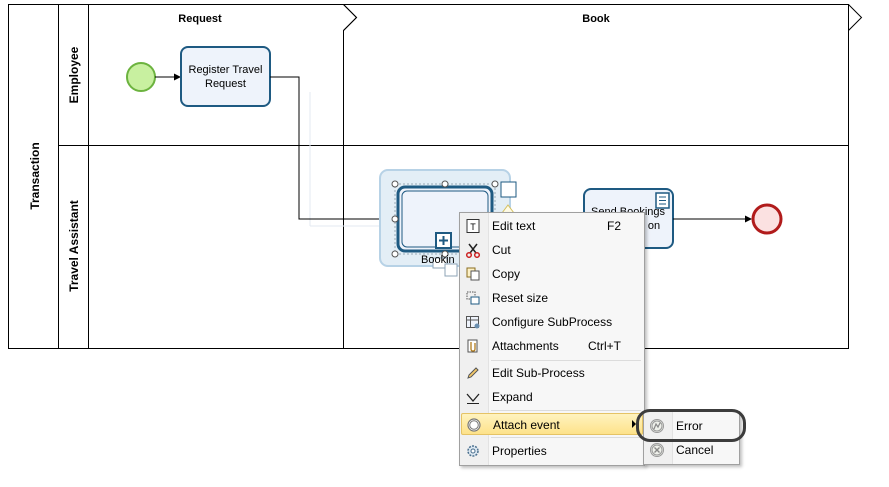 The image size is (889, 487). What do you see at coordinates (657, 450) in the screenshot?
I see `cancel-event-icon` at bounding box center [657, 450].